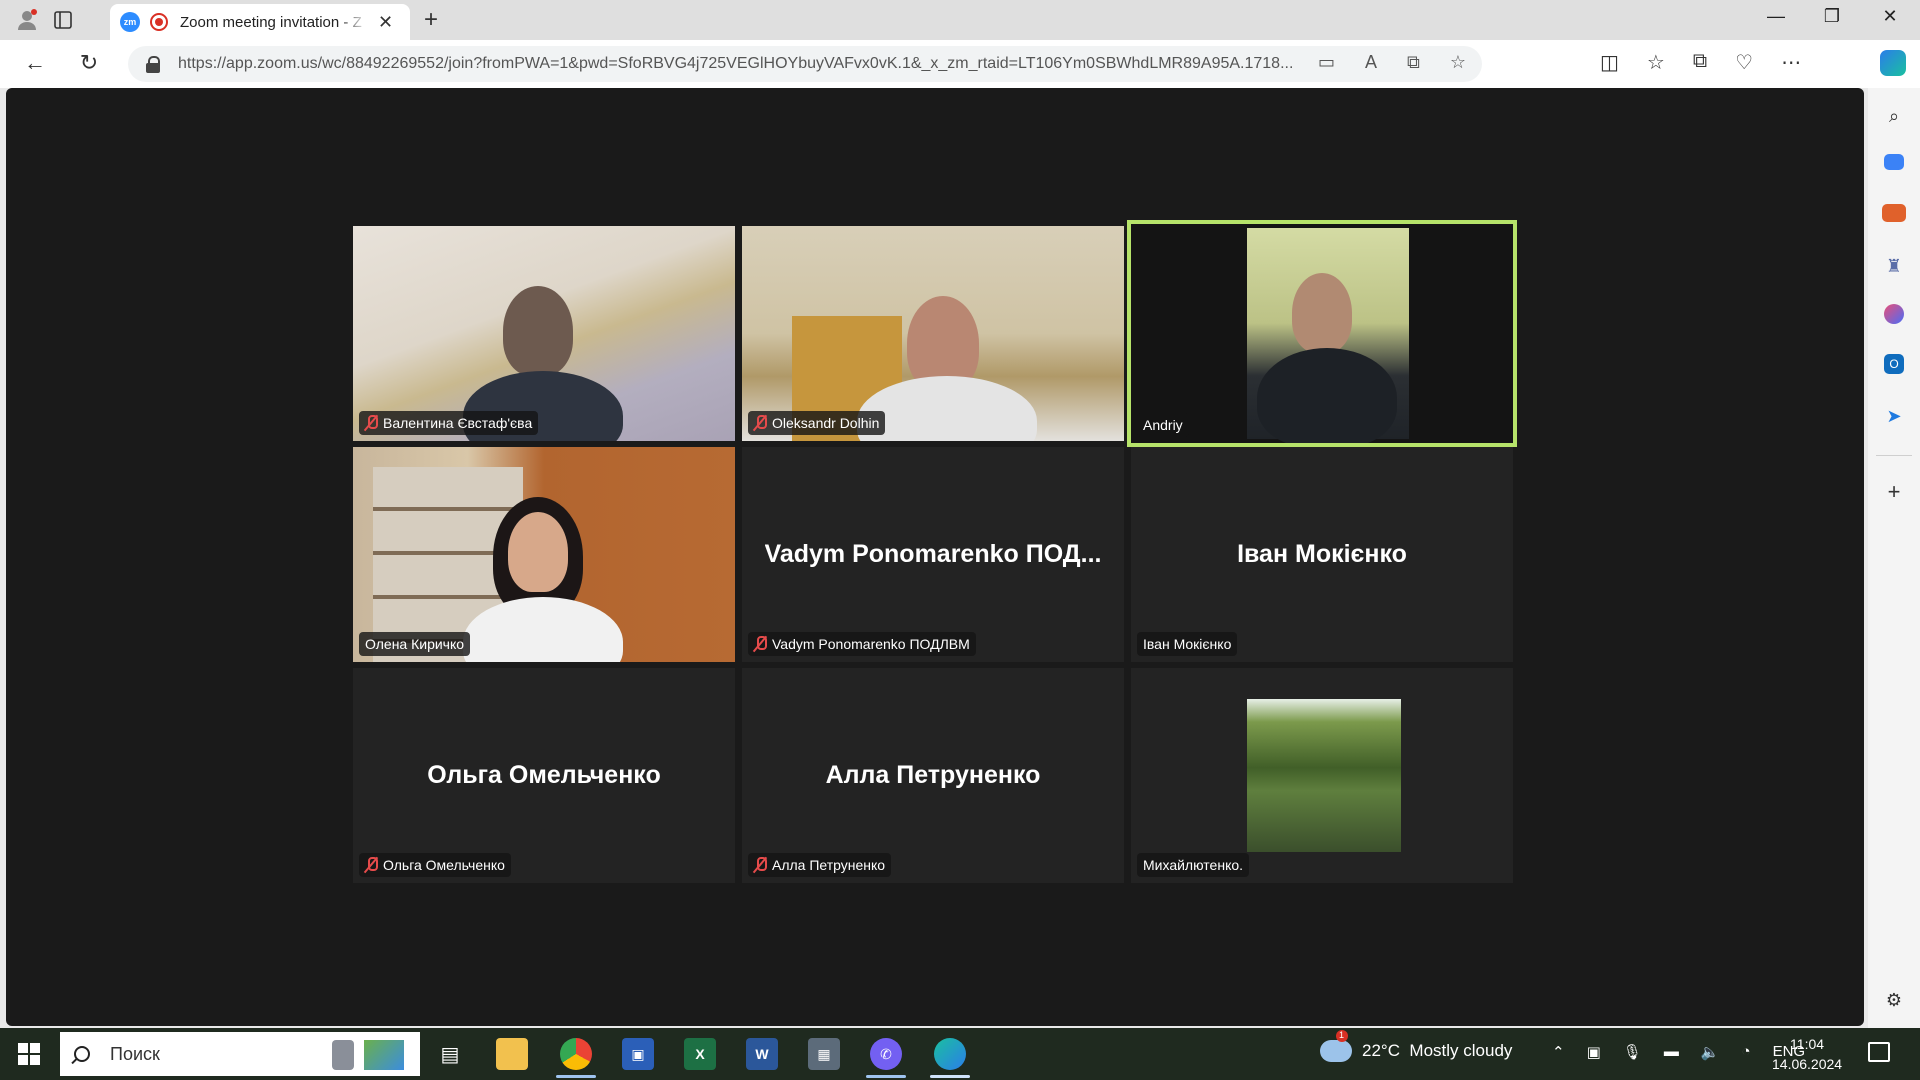  I want to click on participant-name-label: Ольга Омельченко, so click(435, 865).